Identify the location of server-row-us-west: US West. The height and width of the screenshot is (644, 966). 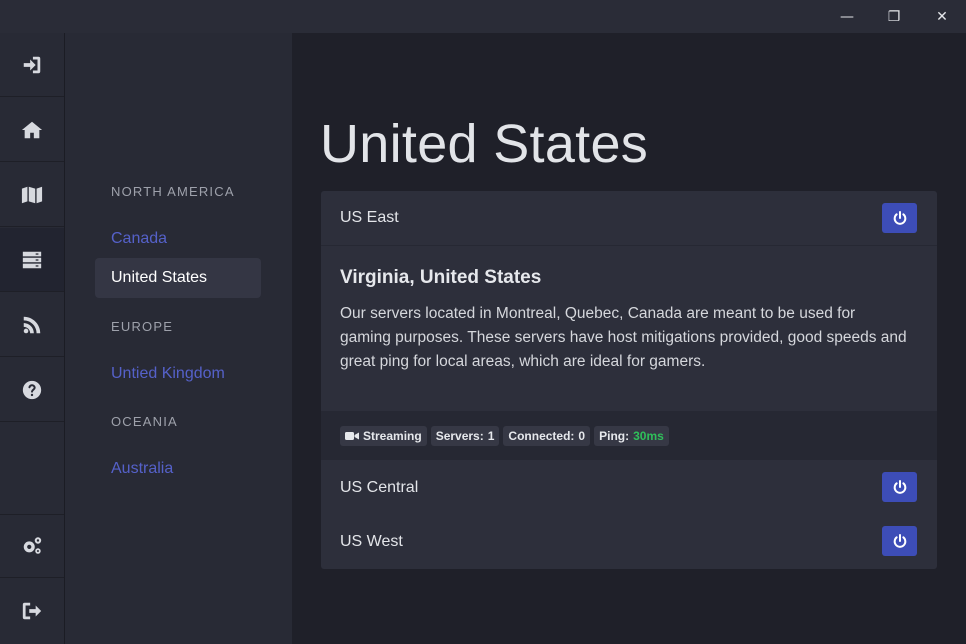
(629, 541).